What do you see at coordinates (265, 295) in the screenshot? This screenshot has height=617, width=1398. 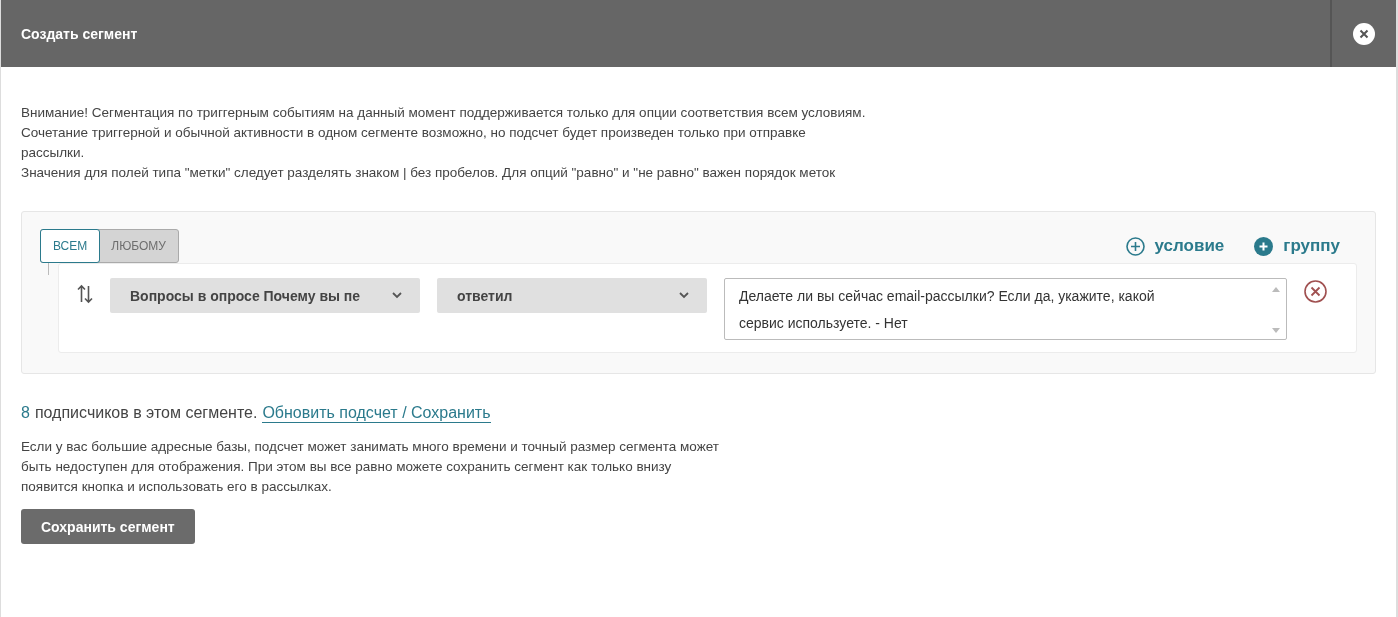 I see `field-select: Вопросы в опросе Почему вы пе` at bounding box center [265, 295].